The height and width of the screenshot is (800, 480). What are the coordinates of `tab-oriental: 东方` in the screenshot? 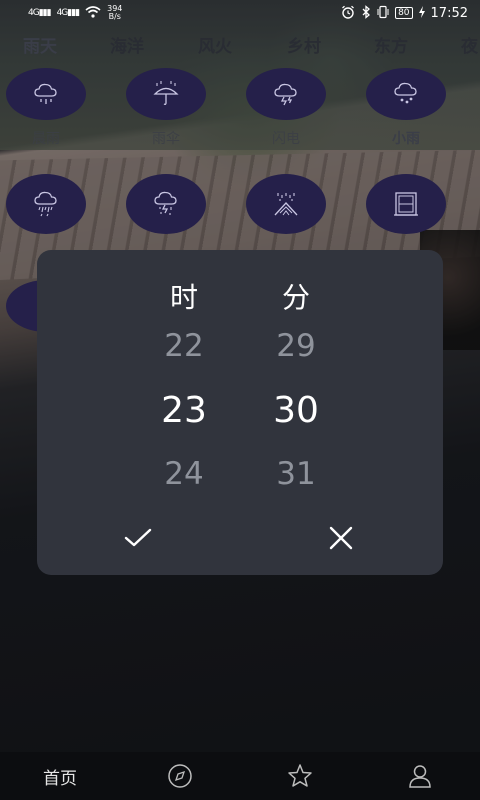 It's located at (391, 44).